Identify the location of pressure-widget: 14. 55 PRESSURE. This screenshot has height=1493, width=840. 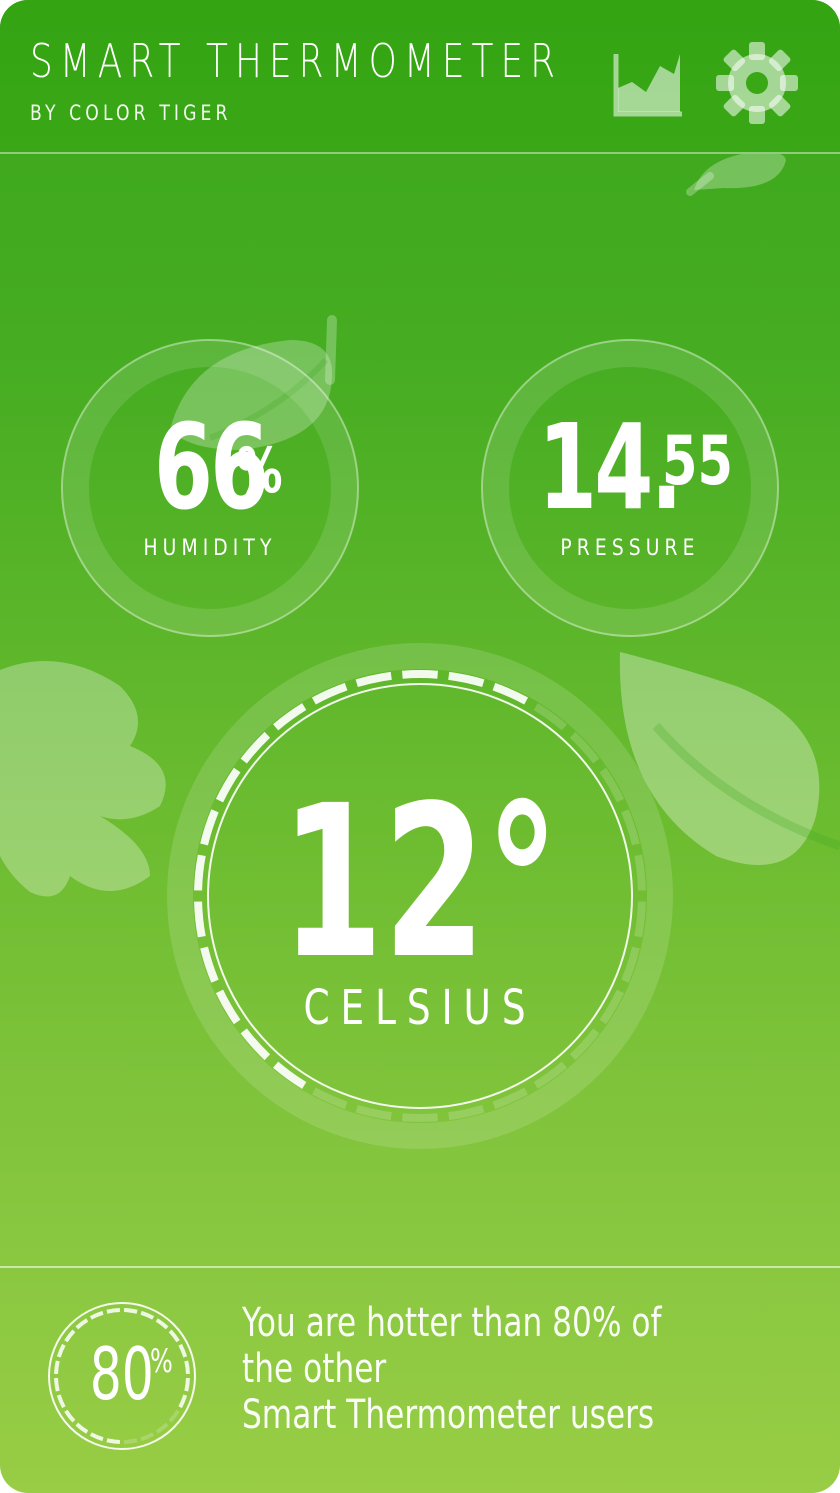
(630, 488).